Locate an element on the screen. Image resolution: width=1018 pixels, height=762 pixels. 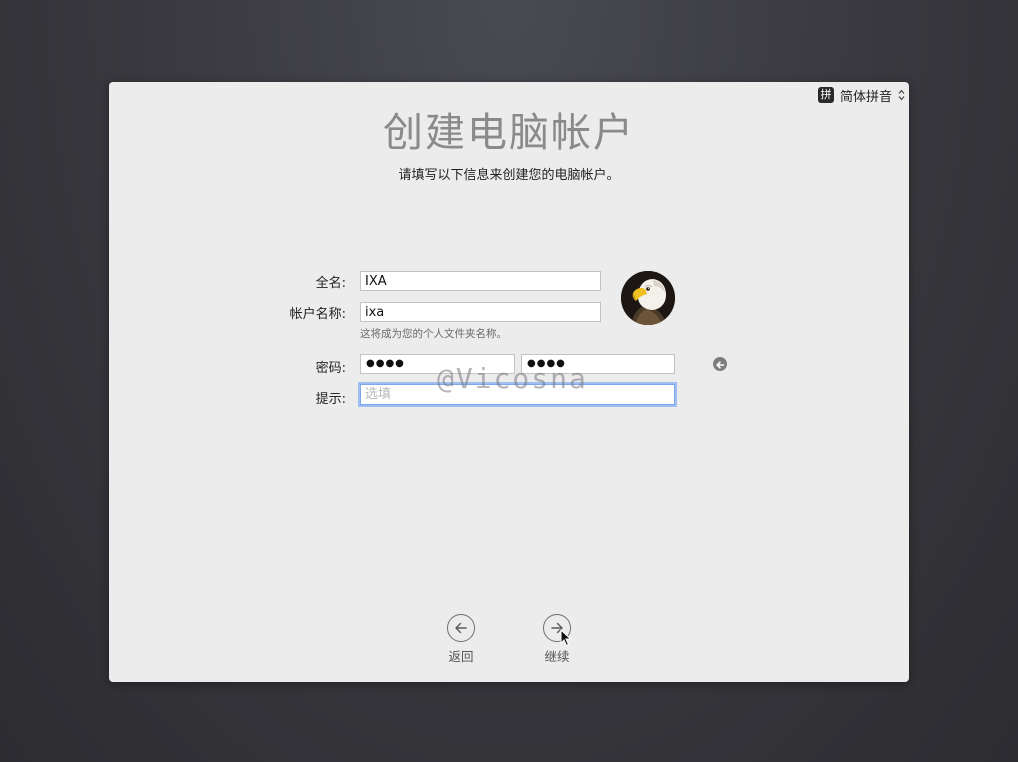
continue-button: 继续 is located at coordinates (557, 639).